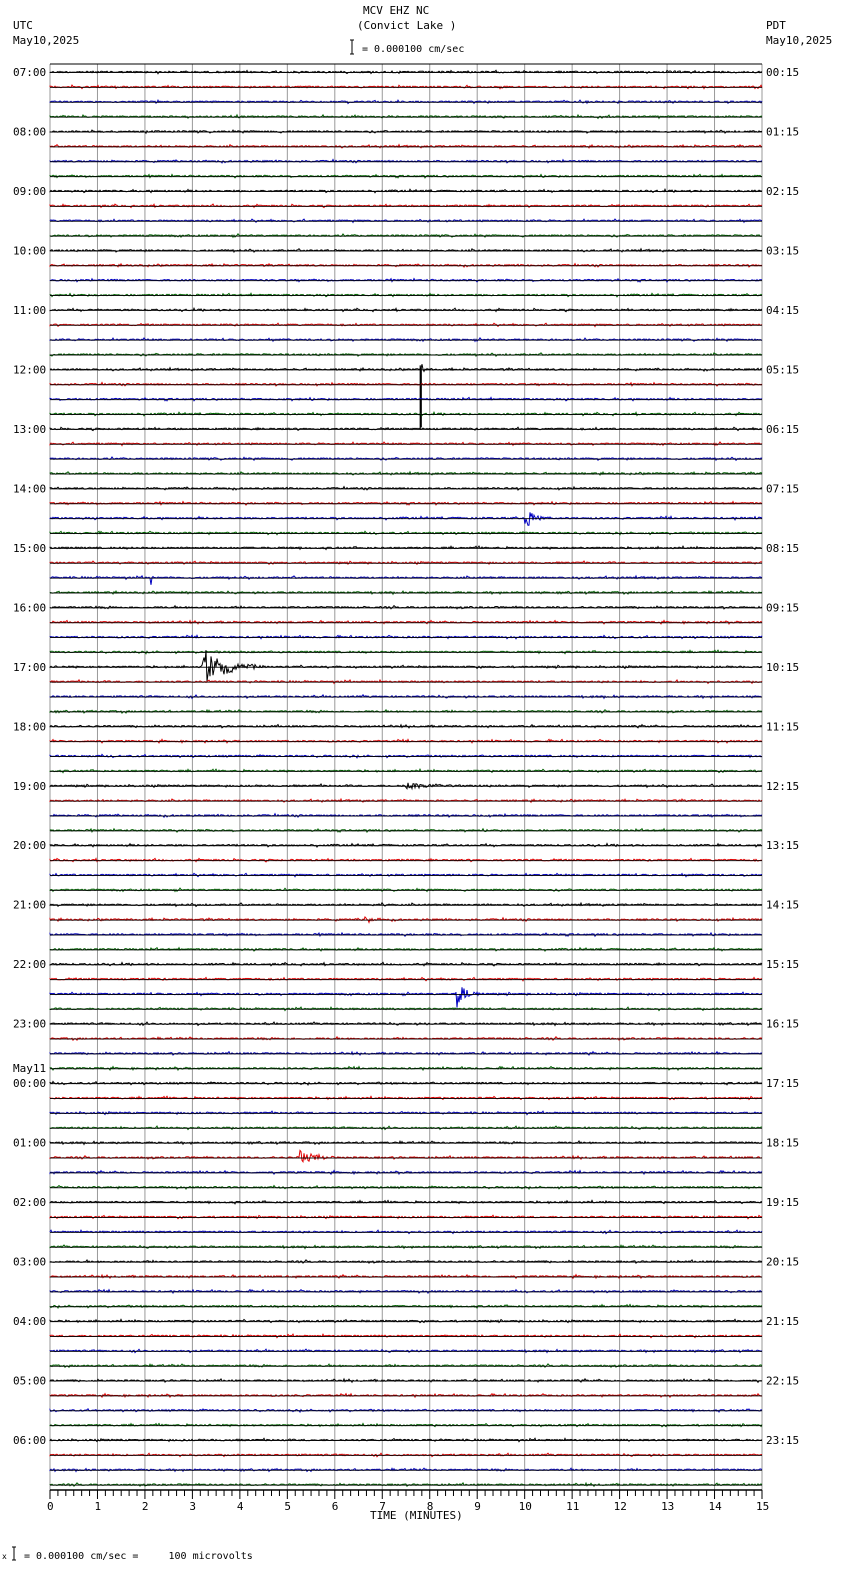 Image resolution: width=850 pixels, height=1584 pixels. What do you see at coordinates (29, 845) in the screenshot?
I see `utc-hour-label: 20:00` at bounding box center [29, 845].